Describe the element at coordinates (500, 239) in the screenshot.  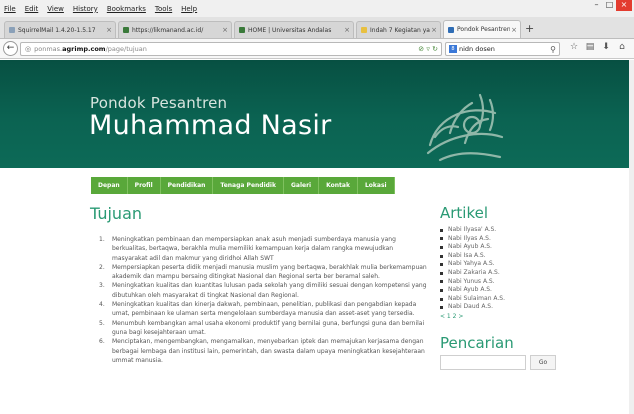
I see `artikel-link: Nabi Ilyas A.S.` at that location.